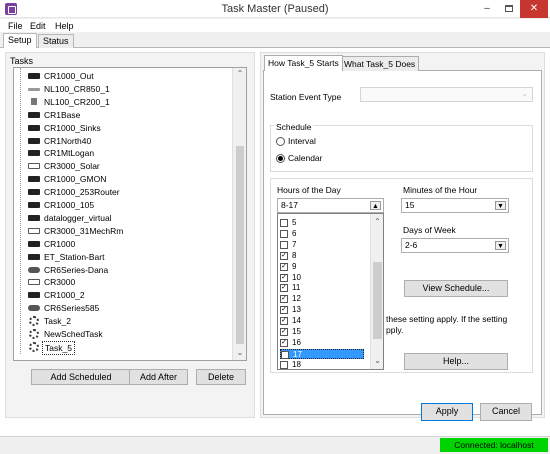 Image resolution: width=550 pixels, height=454 pixels. Describe the element at coordinates (123, 321) in the screenshot. I see `task-tree-item: Task_2` at that location.